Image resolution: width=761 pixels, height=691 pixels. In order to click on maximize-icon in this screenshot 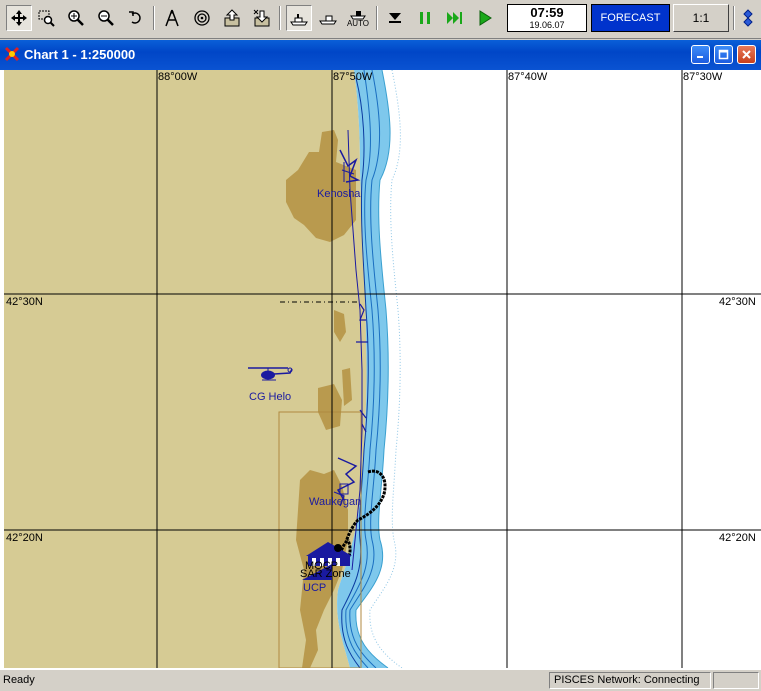, I will do `click(723, 54)`.